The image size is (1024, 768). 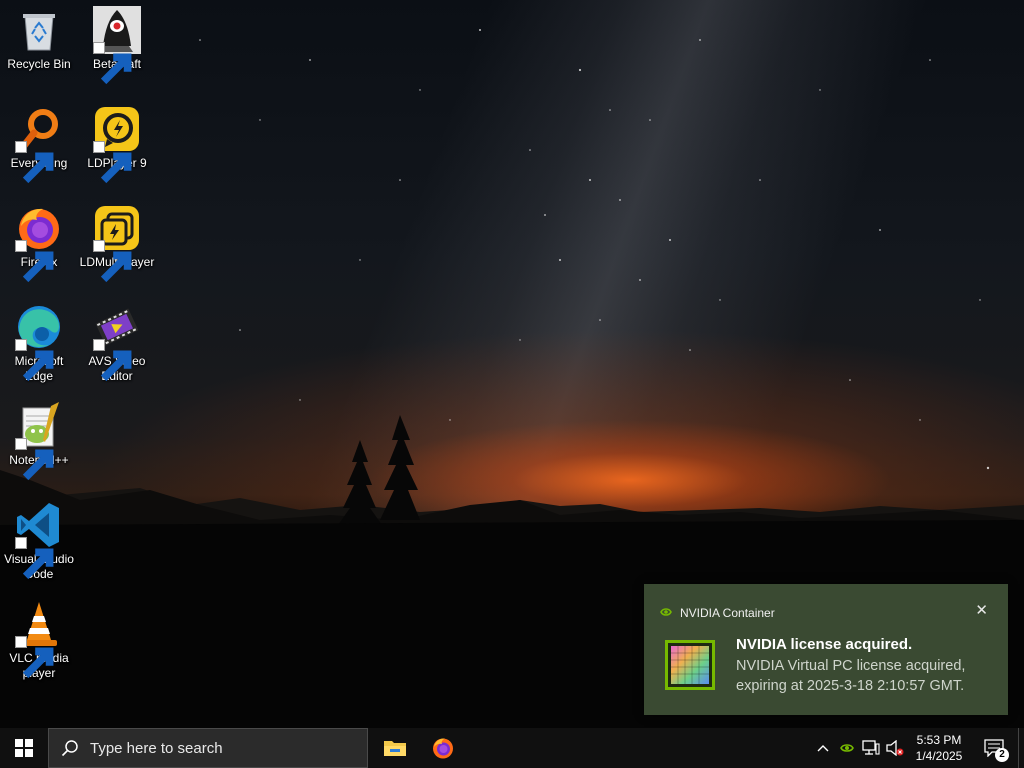 I want to click on betacraft-icon, so click(x=117, y=45).